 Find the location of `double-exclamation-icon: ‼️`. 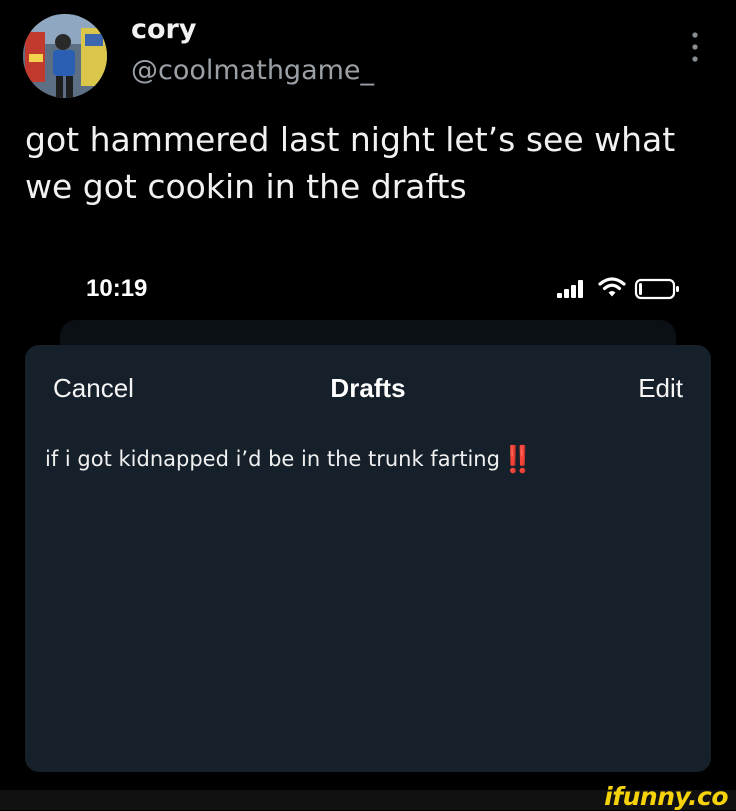

double-exclamation-icon: ‼️ is located at coordinates (517, 460).